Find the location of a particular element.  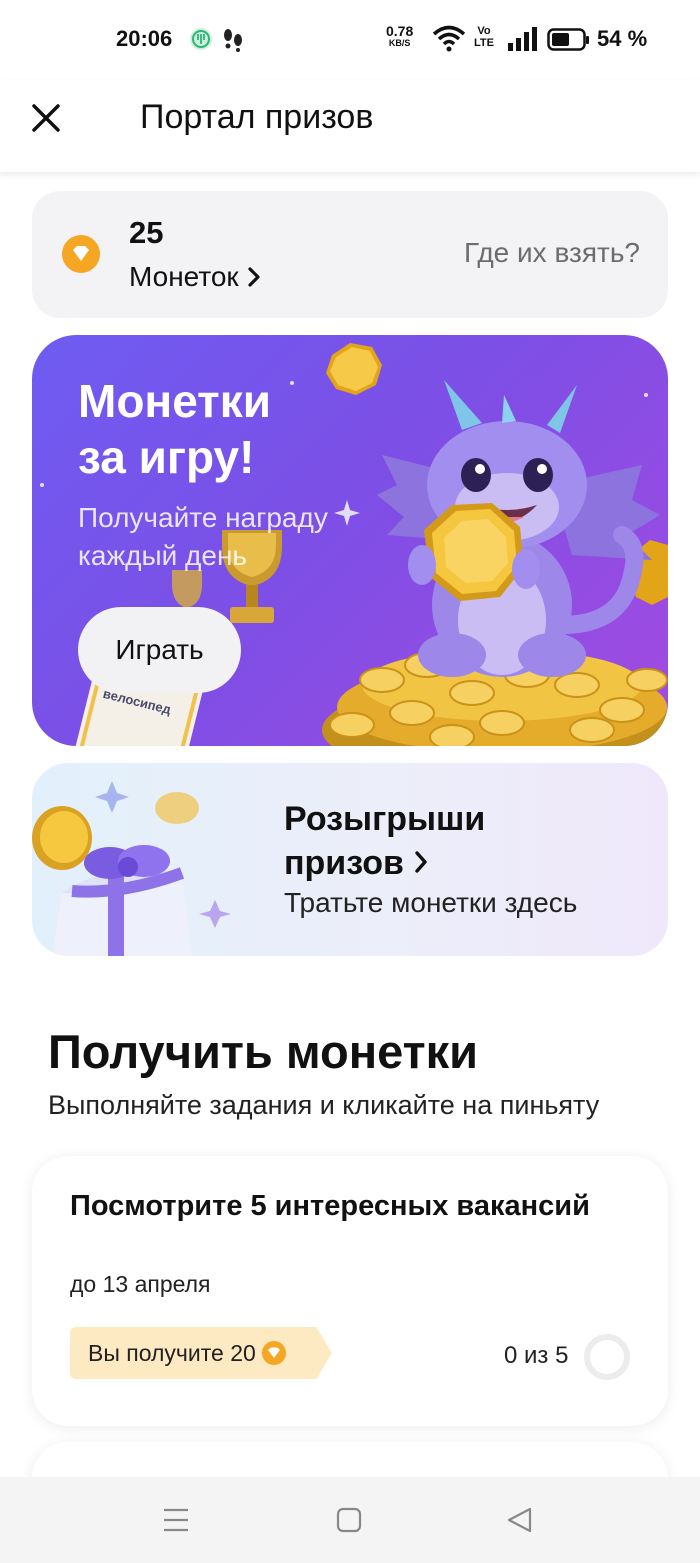

menu-button is located at coordinates (176, 1522).